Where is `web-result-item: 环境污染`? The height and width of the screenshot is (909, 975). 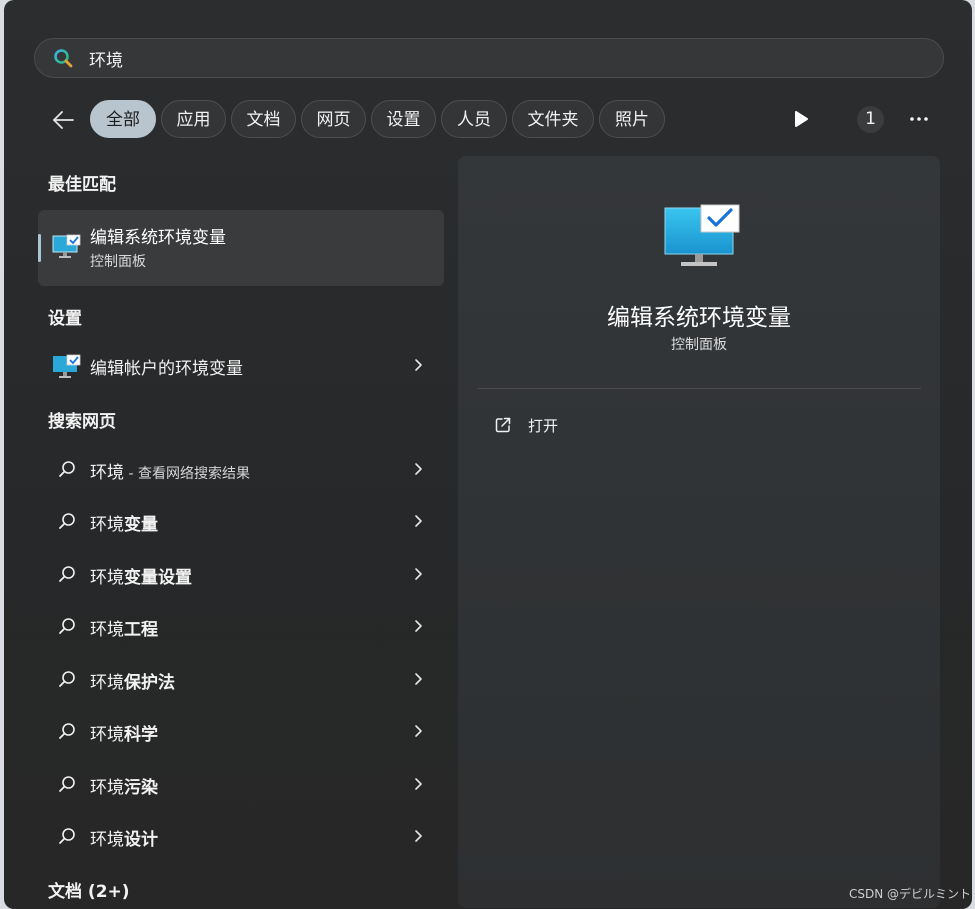
web-result-item: 环境污染 is located at coordinates (241, 784).